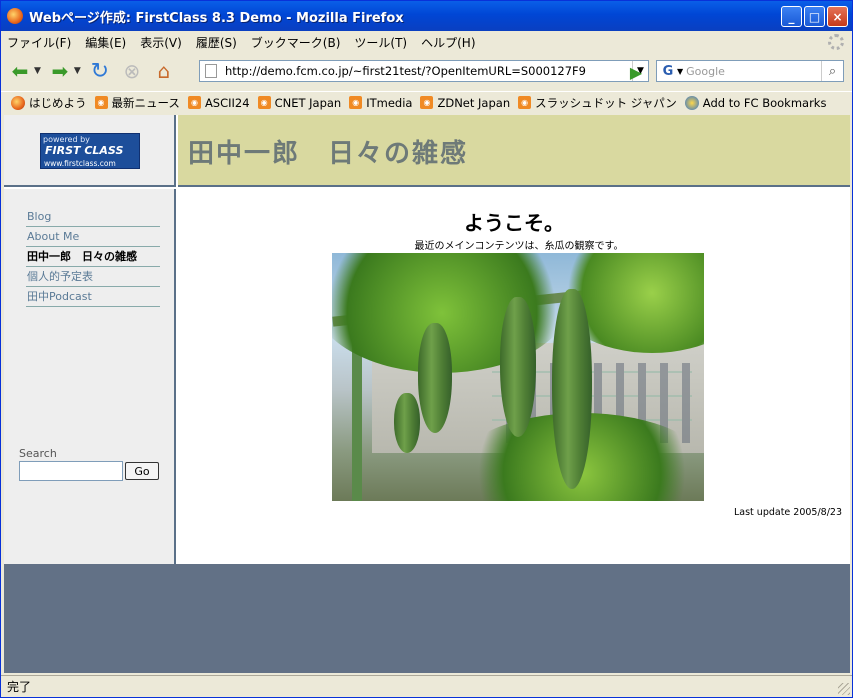 This screenshot has width=853, height=698. Describe the element at coordinates (680, 71) in the screenshot. I see `engine-dropdown-icon: ▼` at that location.